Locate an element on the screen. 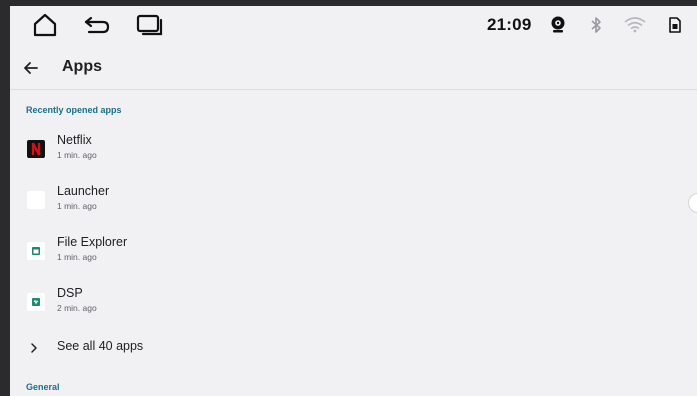 The height and width of the screenshot is (396, 697). back-arrow-icon is located at coordinates (97, 27).